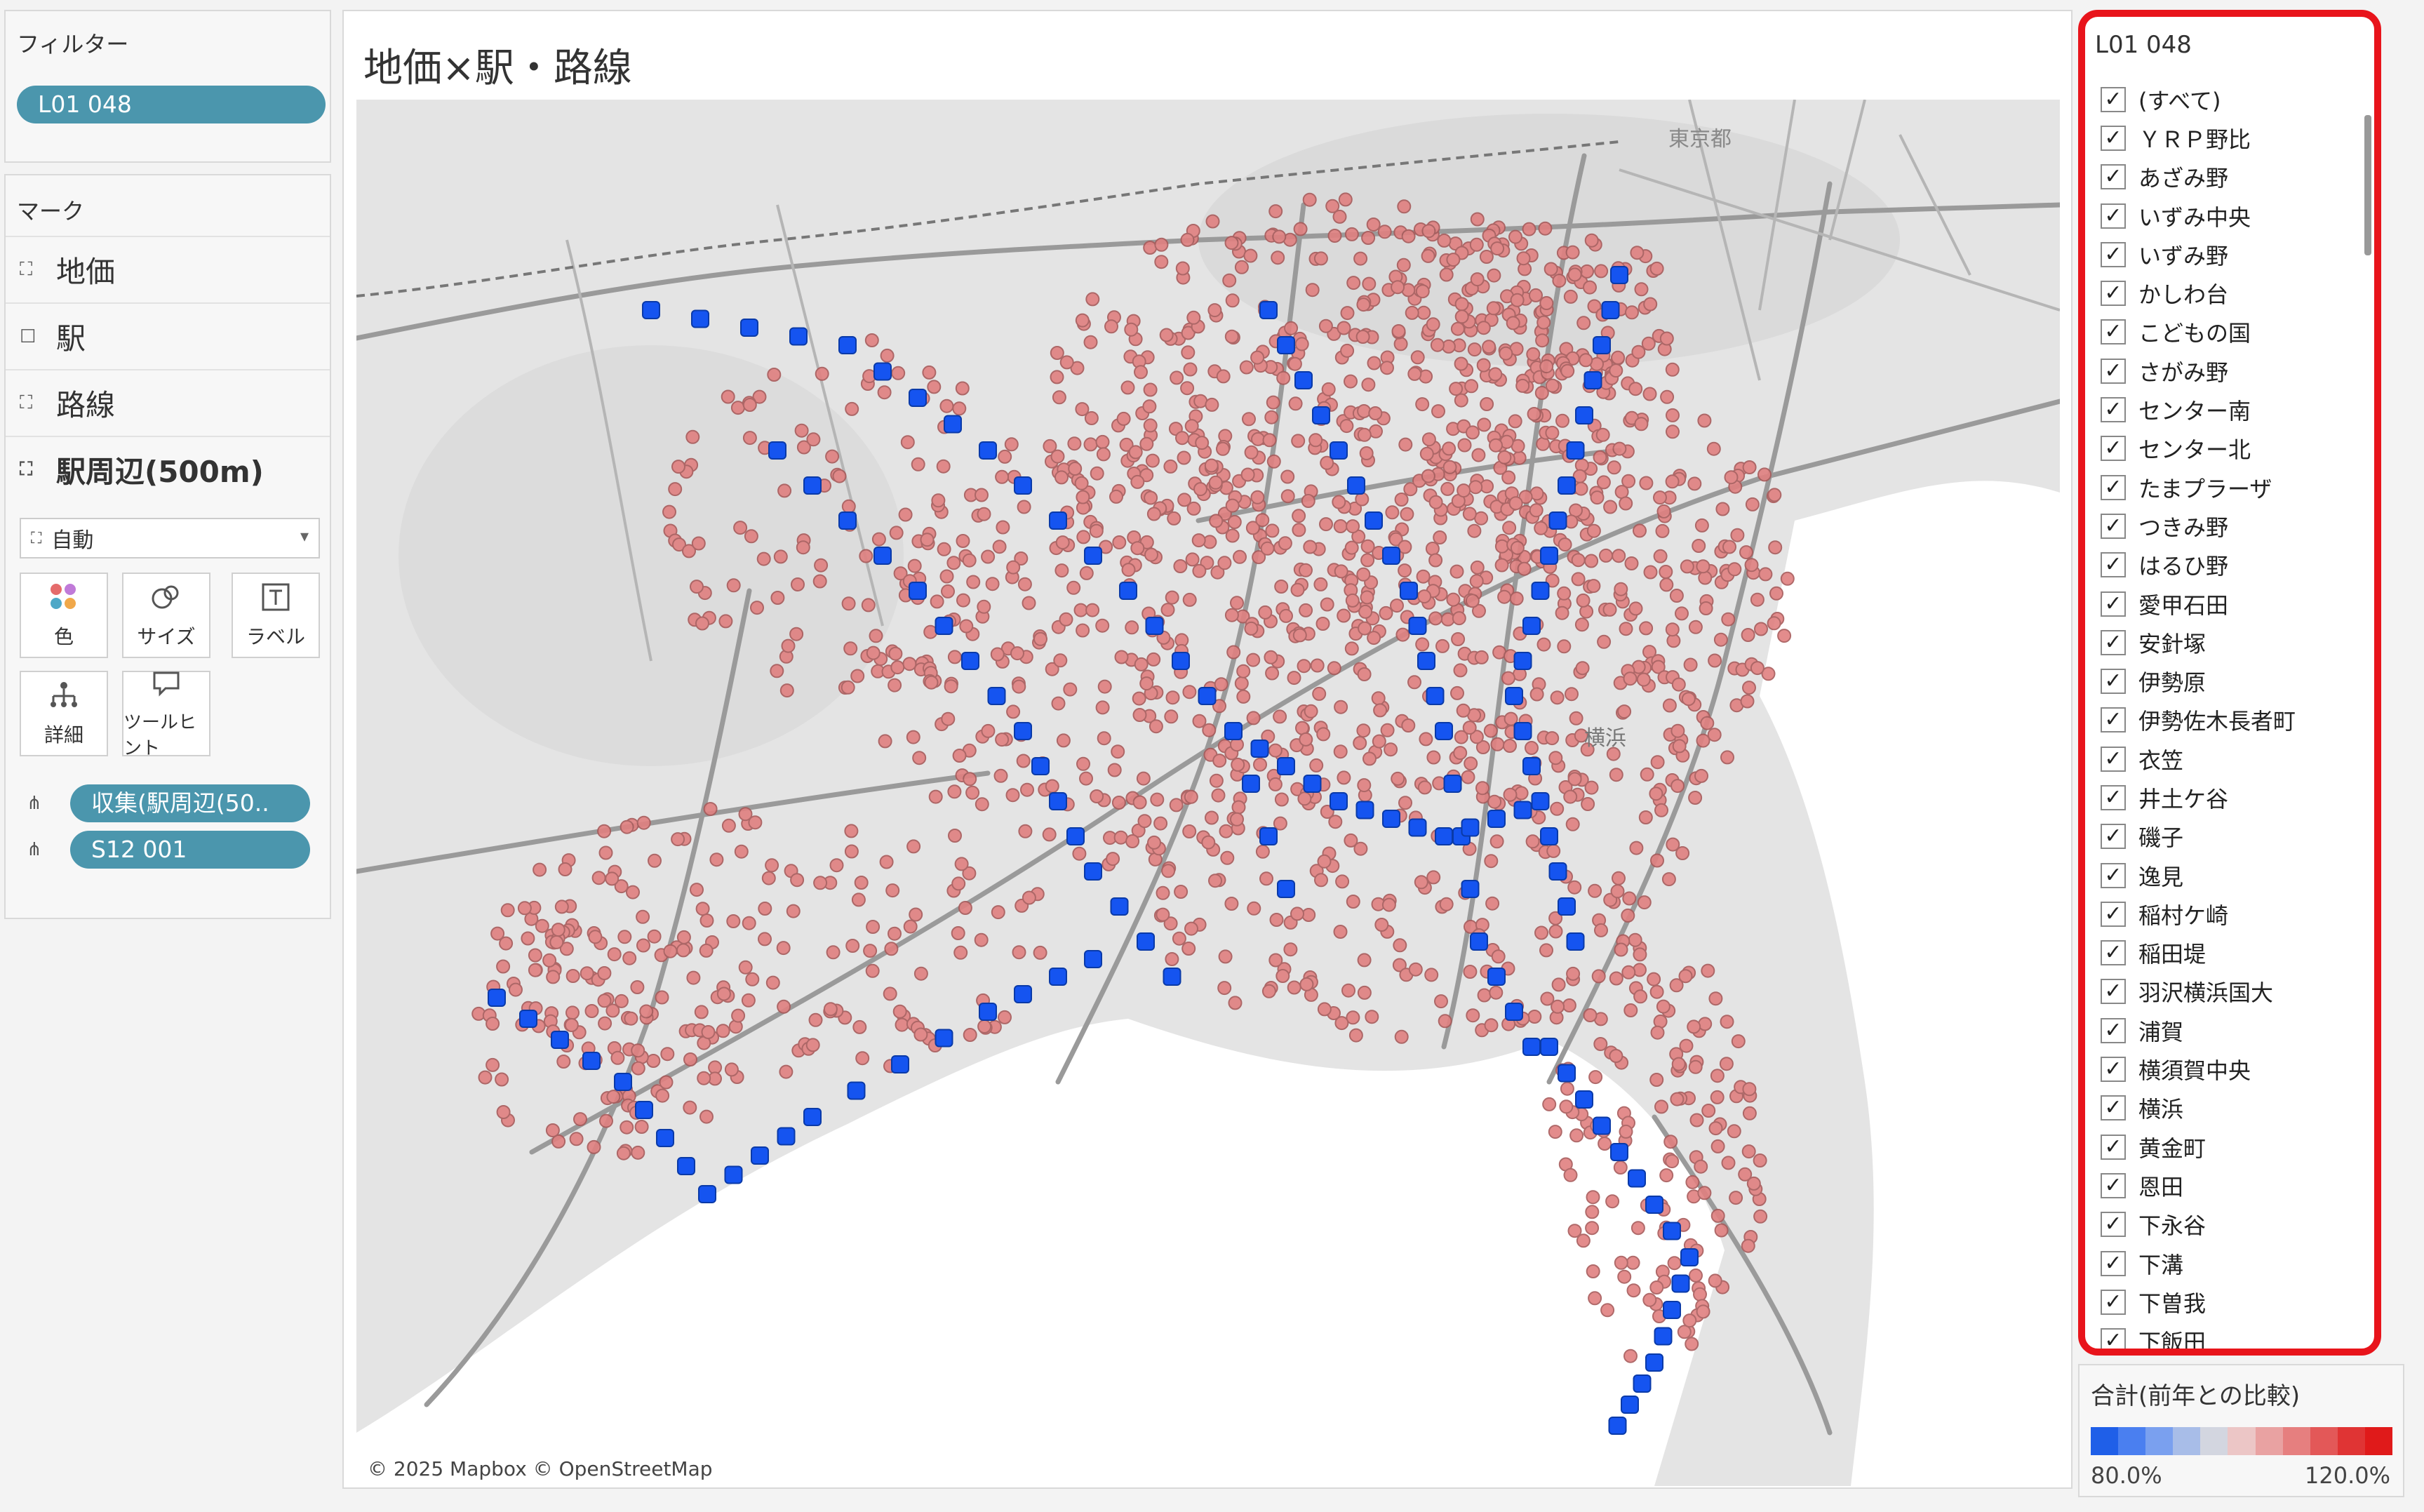 This screenshot has height=1512, width=2424. Describe the element at coordinates (170, 538) in the screenshot. I see `mark-type-dropdown: ⛶ 自動 ▾` at that location.